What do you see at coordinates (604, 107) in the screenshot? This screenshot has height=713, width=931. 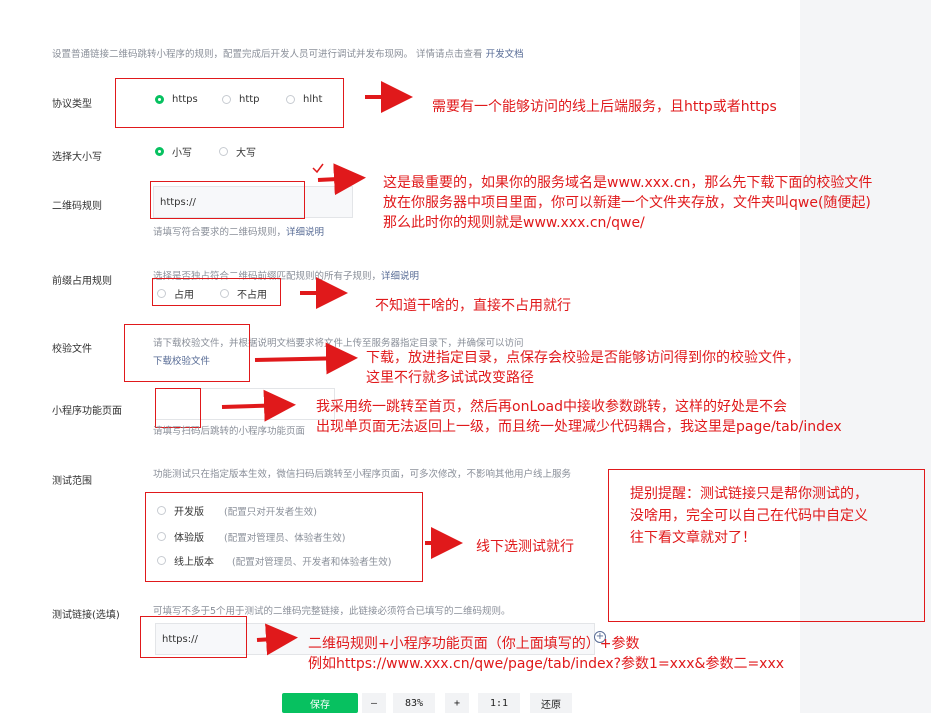 I see `note-protocol: 需要有一个能够访问的线上后端服务，且http或者https` at bounding box center [604, 107].